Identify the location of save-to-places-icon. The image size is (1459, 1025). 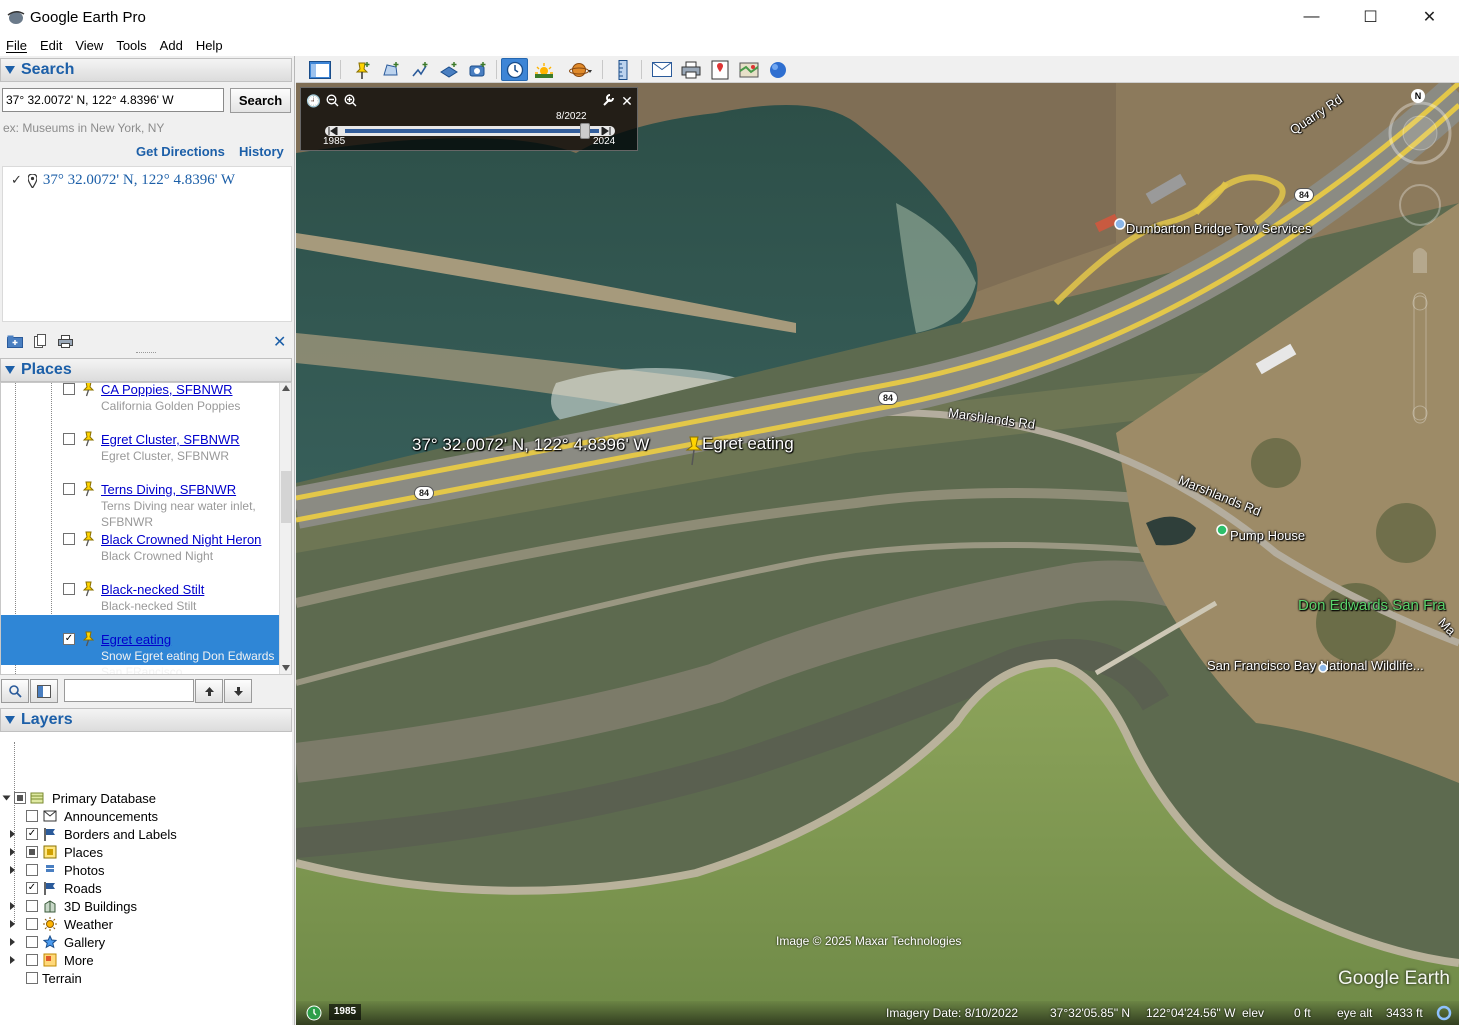
(15, 341).